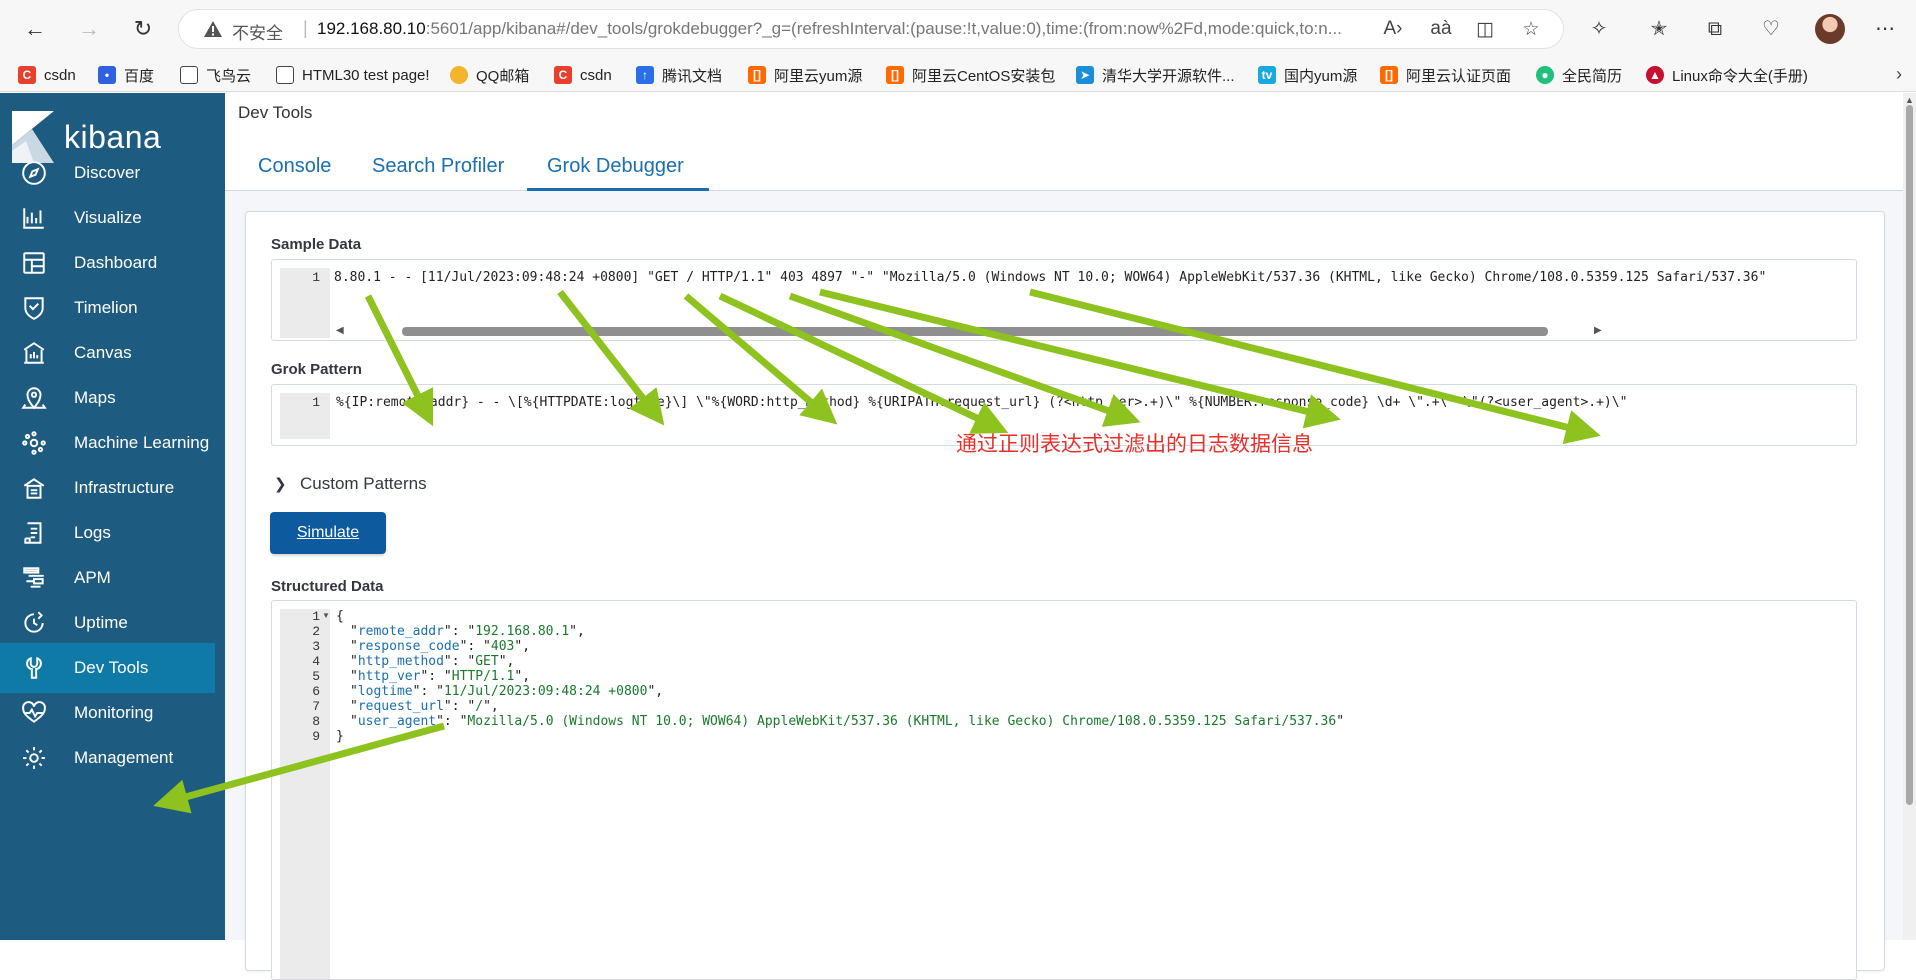  What do you see at coordinates (975, 331) in the screenshot?
I see `sample-data-hscroll-thumb` at bounding box center [975, 331].